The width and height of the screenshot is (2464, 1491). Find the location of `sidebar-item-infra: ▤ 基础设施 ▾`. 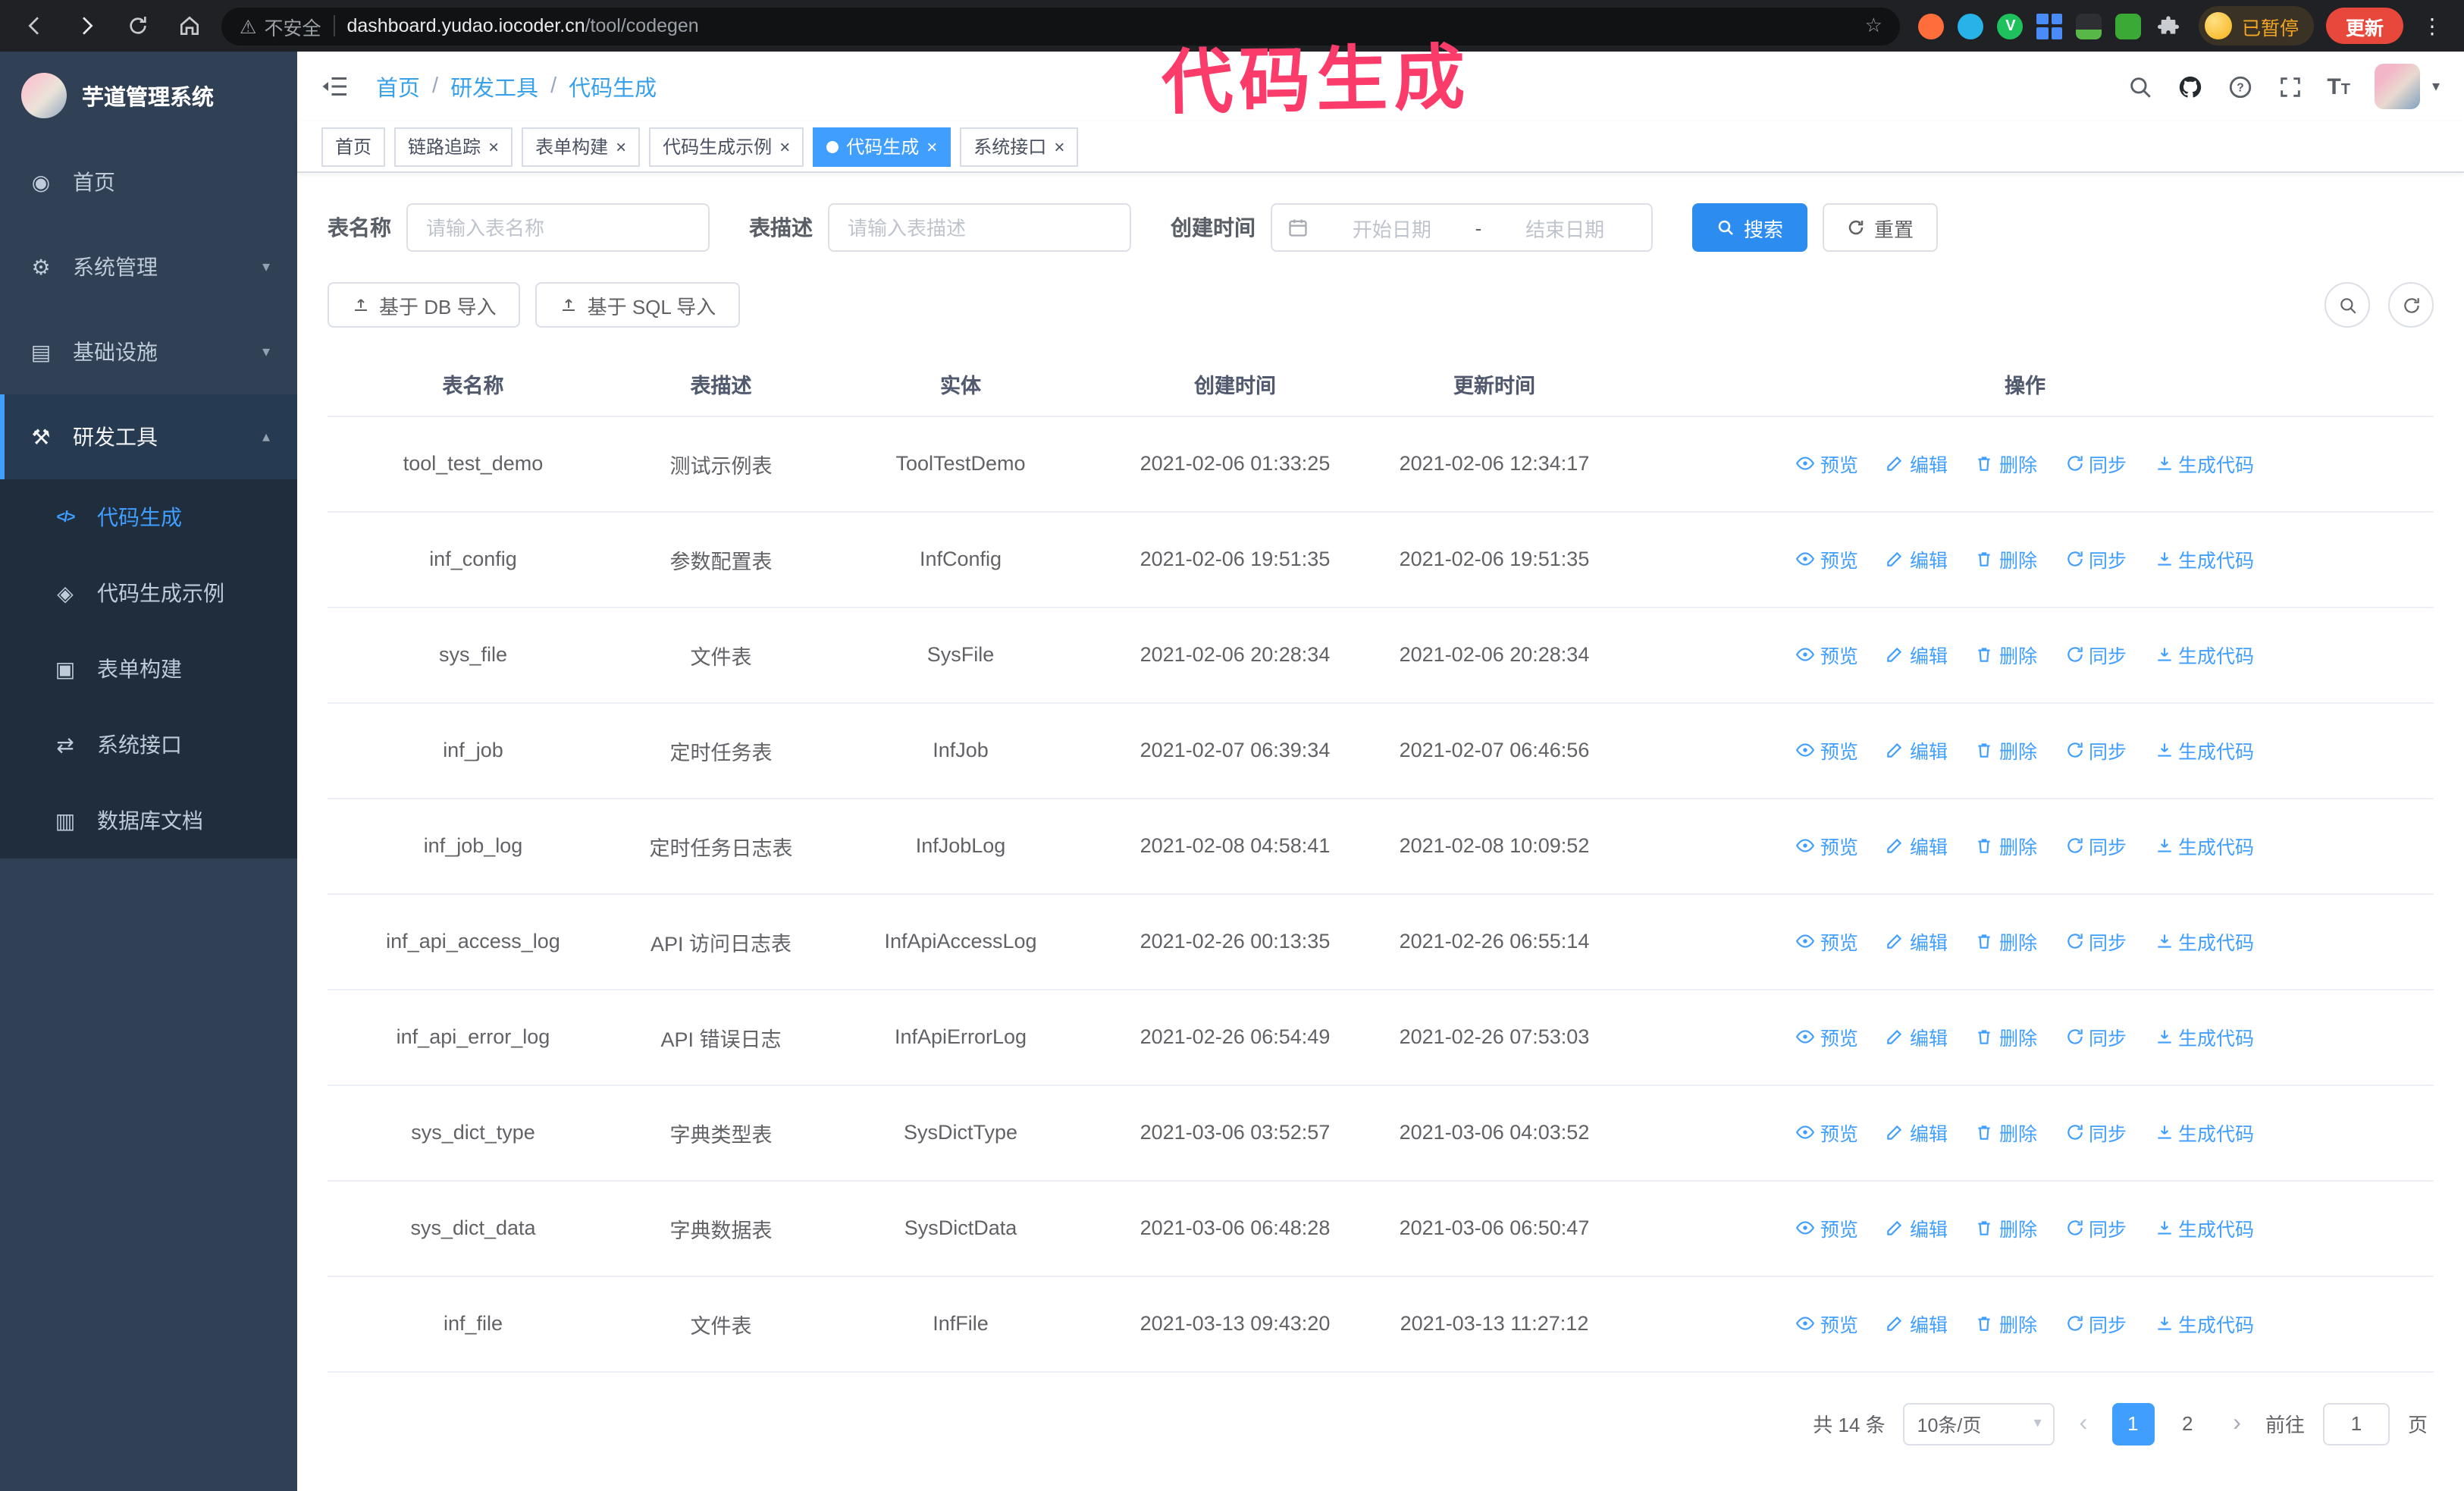

sidebar-item-infra: ▤ 基础设施 ▾ is located at coordinates (148, 351).